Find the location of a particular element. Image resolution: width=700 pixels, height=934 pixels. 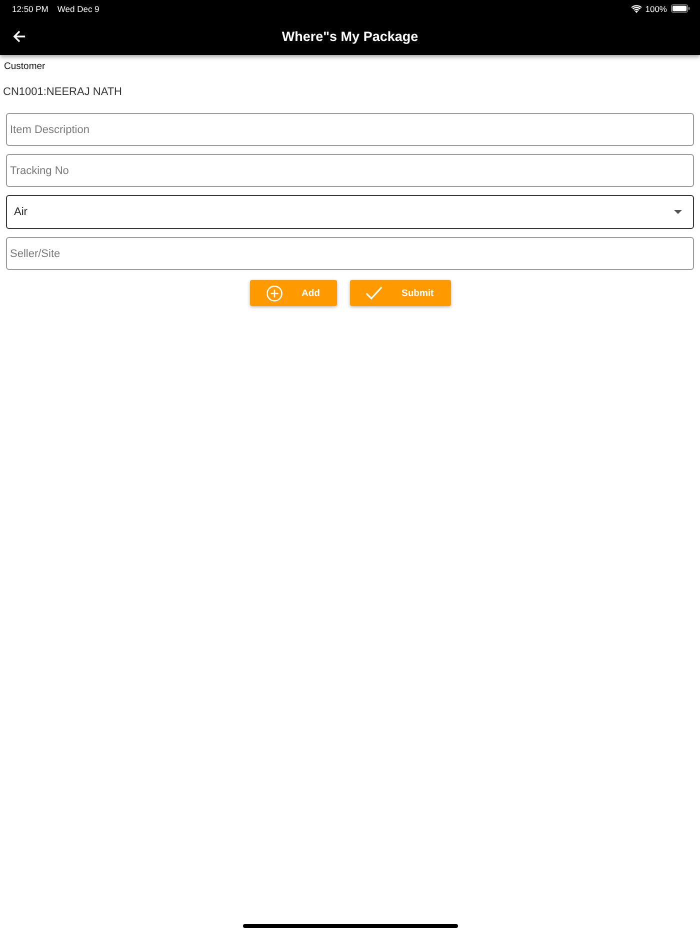

input-field: Tracking No is located at coordinates (350, 170).